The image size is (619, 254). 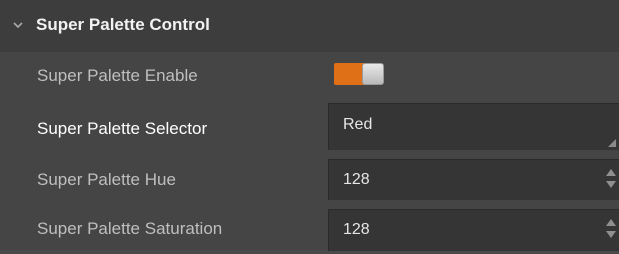 What do you see at coordinates (358, 124) in the screenshot?
I see `super-palette-selector-value: Red` at bounding box center [358, 124].